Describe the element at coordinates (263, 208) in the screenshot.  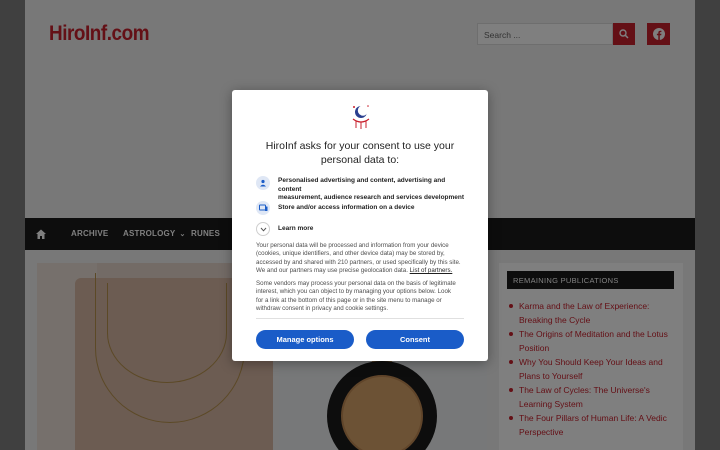
I see `device-icon` at that location.